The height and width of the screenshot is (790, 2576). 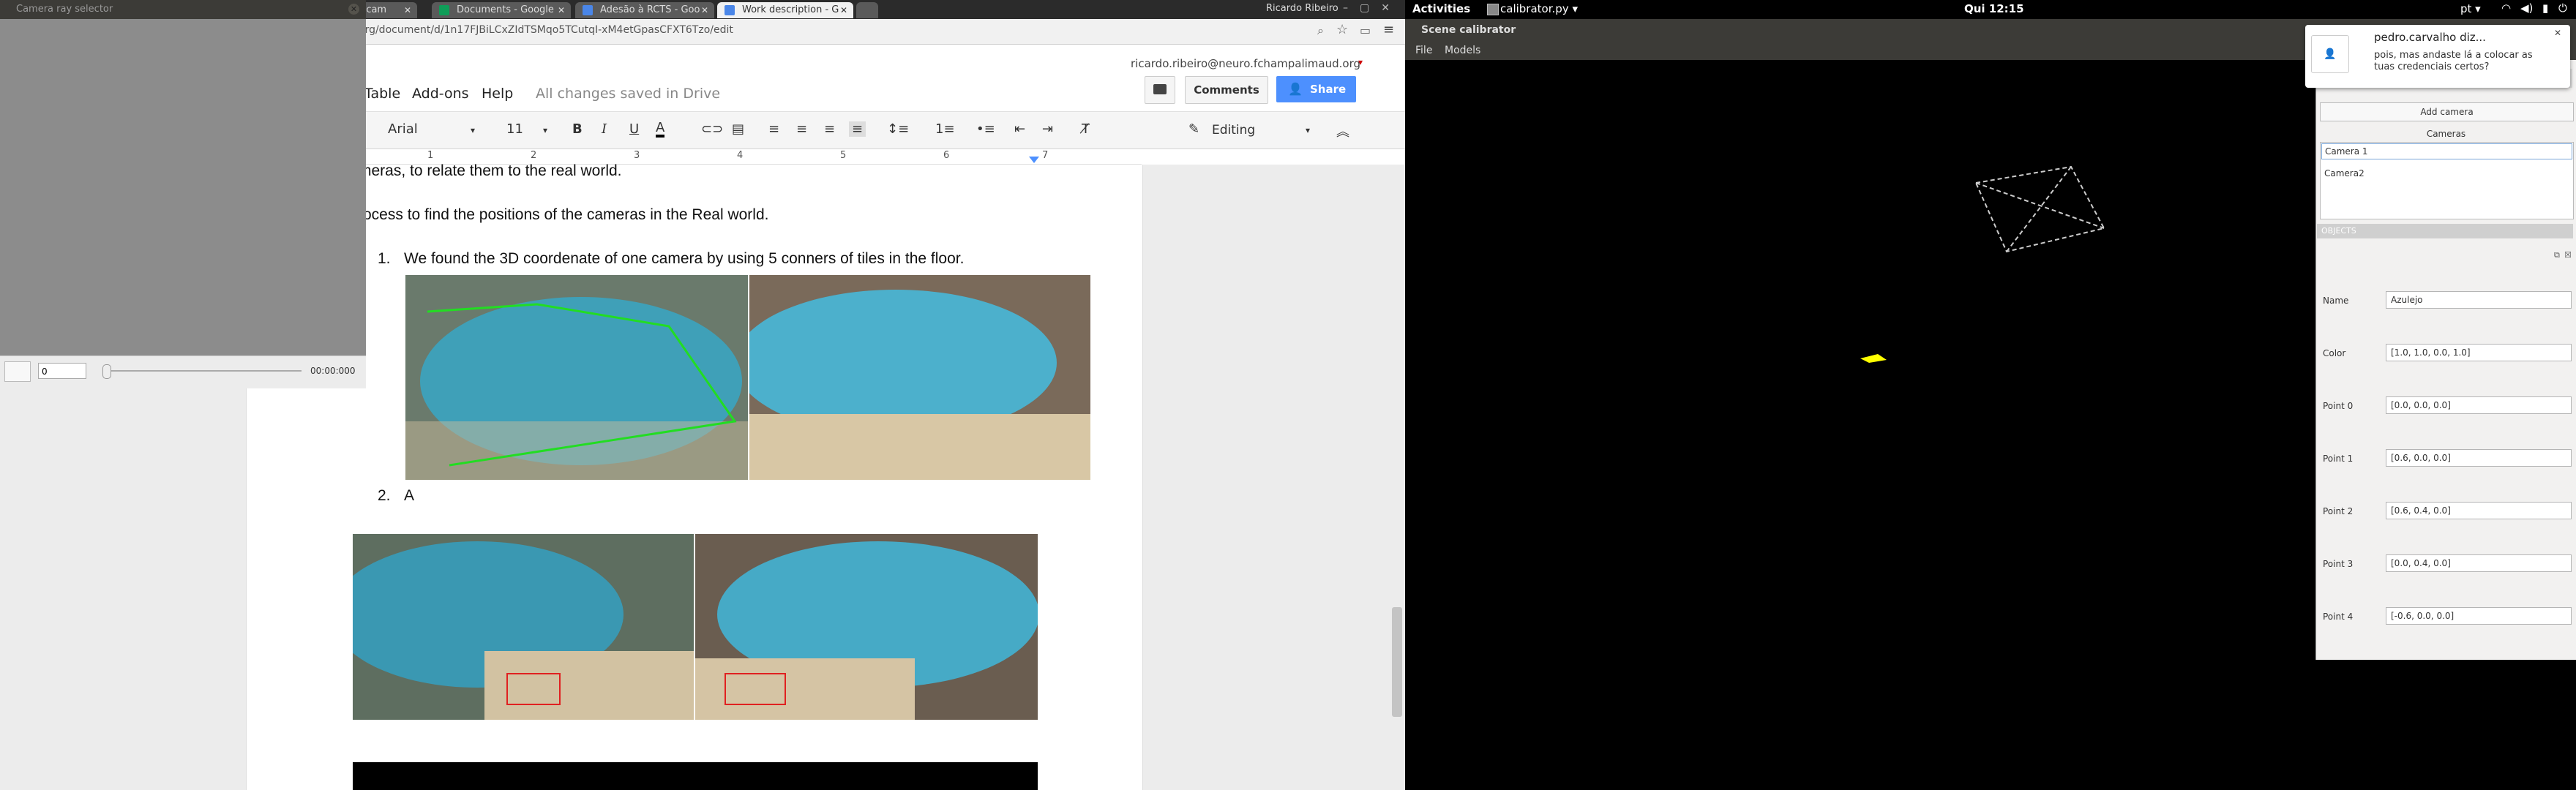 I want to click on right-indent-marker, so click(x=1034, y=160).